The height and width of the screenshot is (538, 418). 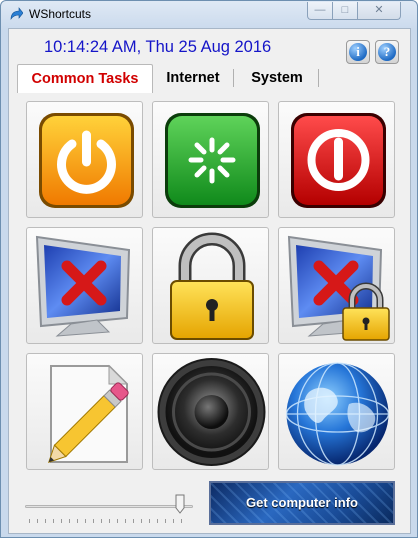 I want to click on shutdown-icon, so click(x=338, y=160).